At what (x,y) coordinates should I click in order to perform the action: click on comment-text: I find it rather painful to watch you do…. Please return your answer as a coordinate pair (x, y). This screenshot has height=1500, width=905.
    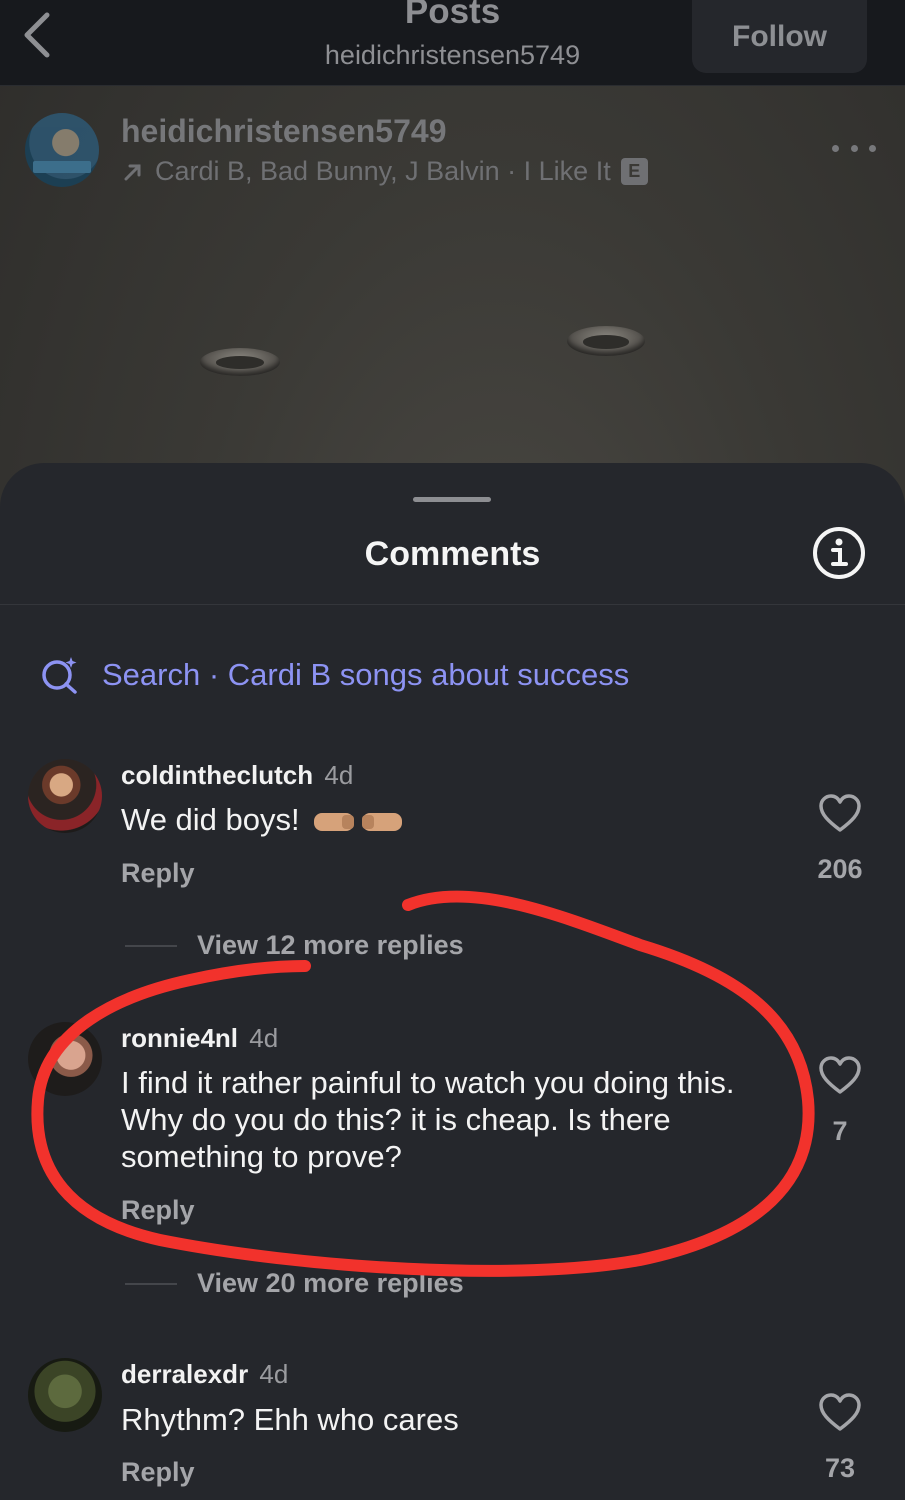
    Looking at the image, I should click on (428, 1119).